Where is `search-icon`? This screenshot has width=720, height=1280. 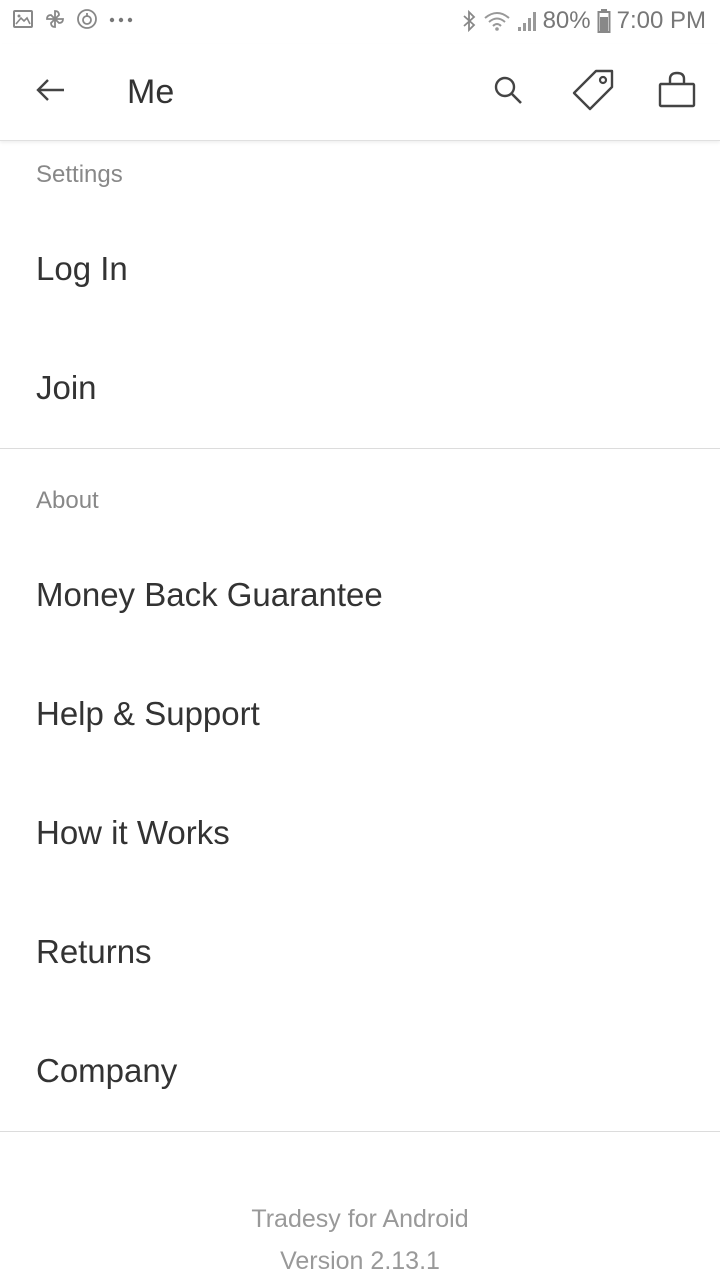 search-icon is located at coordinates (508, 92).